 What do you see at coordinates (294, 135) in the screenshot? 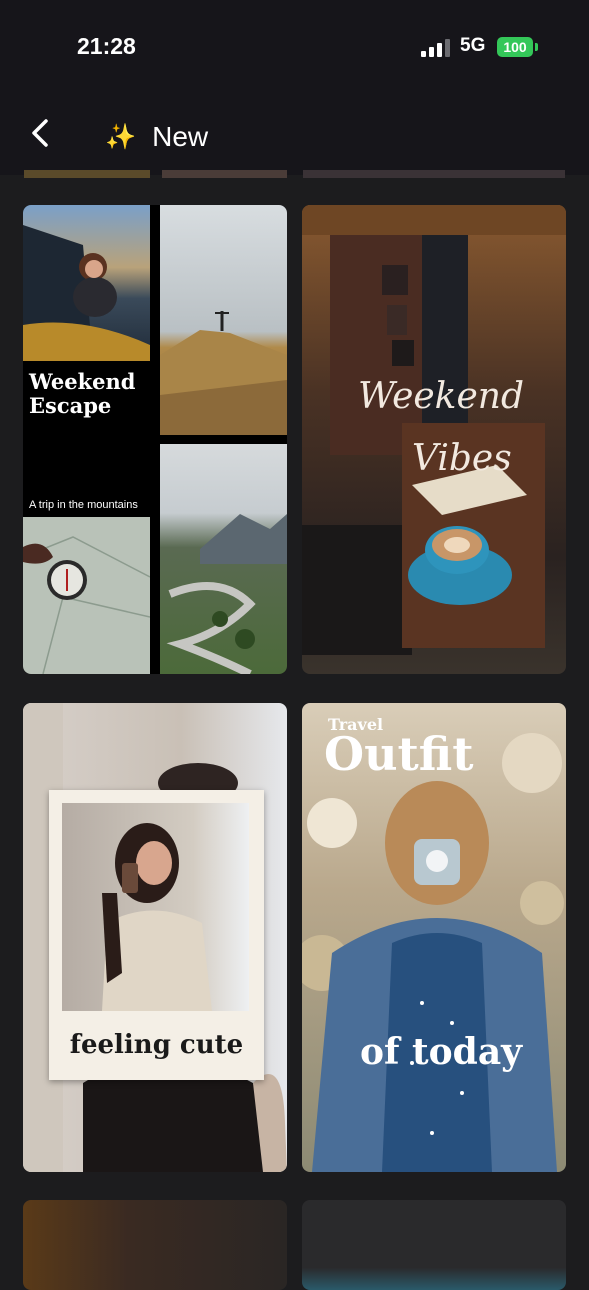
I see `top-nav-bar: ✨ New` at bounding box center [294, 135].